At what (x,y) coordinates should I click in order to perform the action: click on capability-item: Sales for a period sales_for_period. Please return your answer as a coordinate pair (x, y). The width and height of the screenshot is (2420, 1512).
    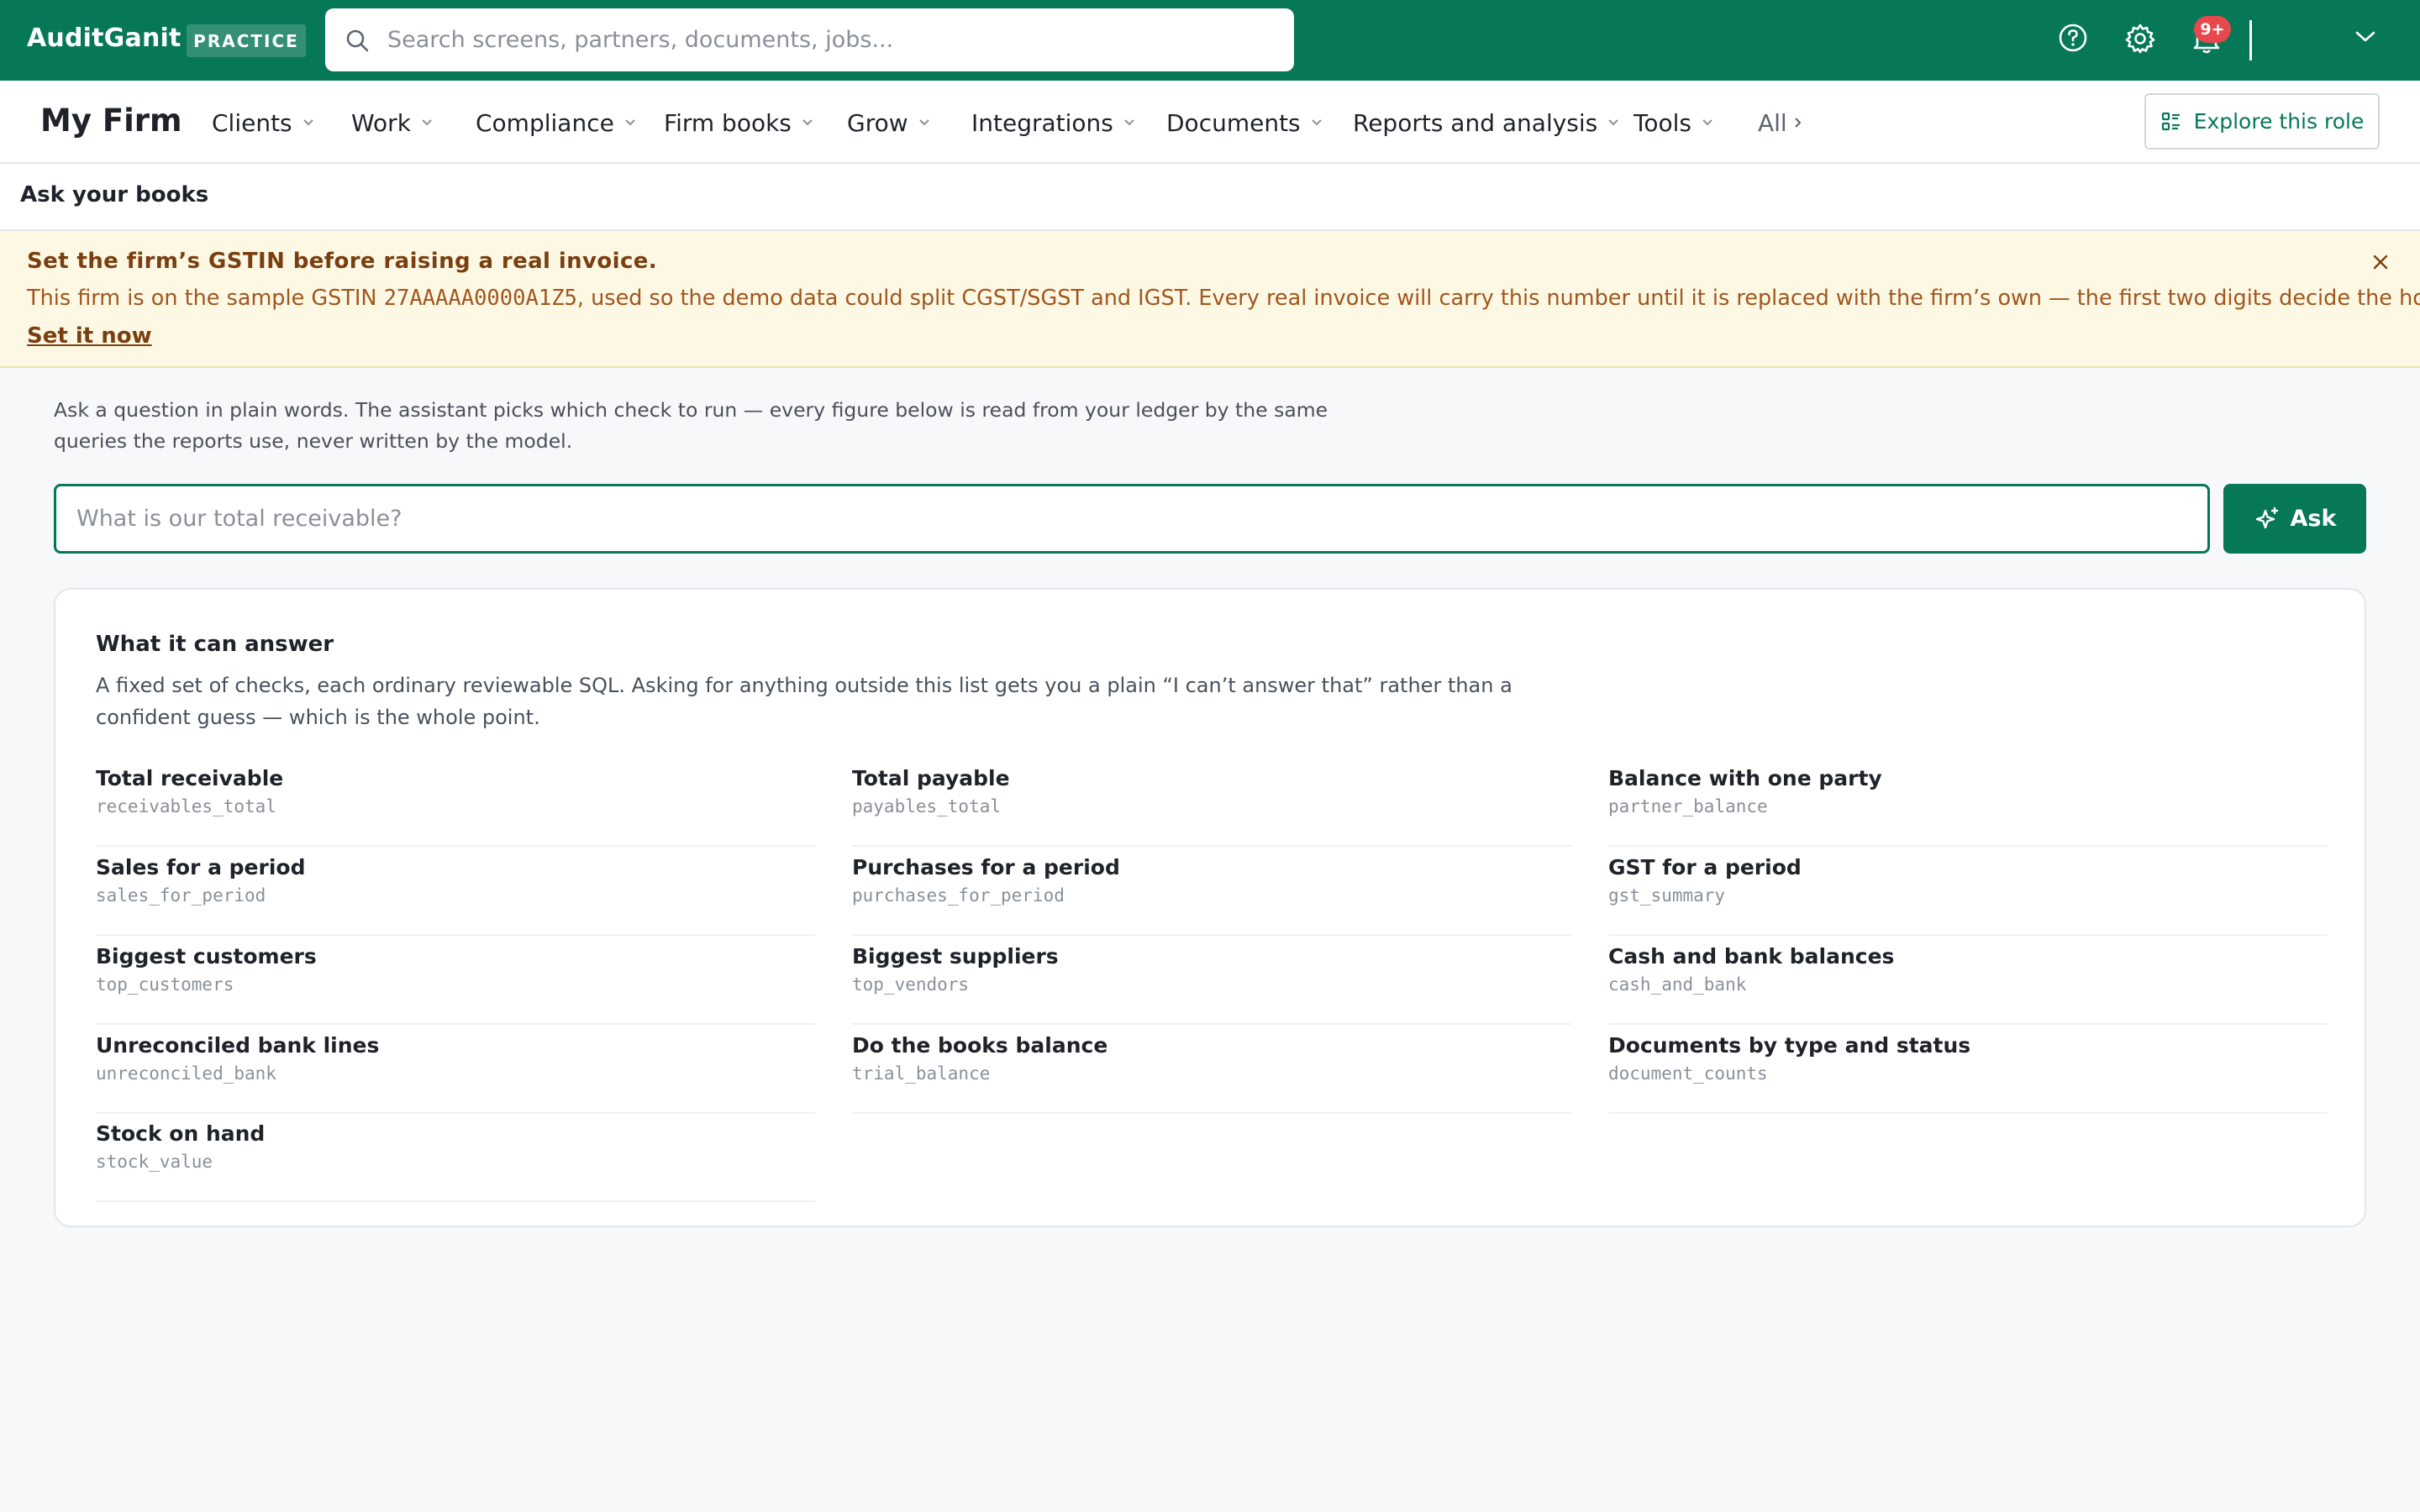
    Looking at the image, I should click on (455, 891).